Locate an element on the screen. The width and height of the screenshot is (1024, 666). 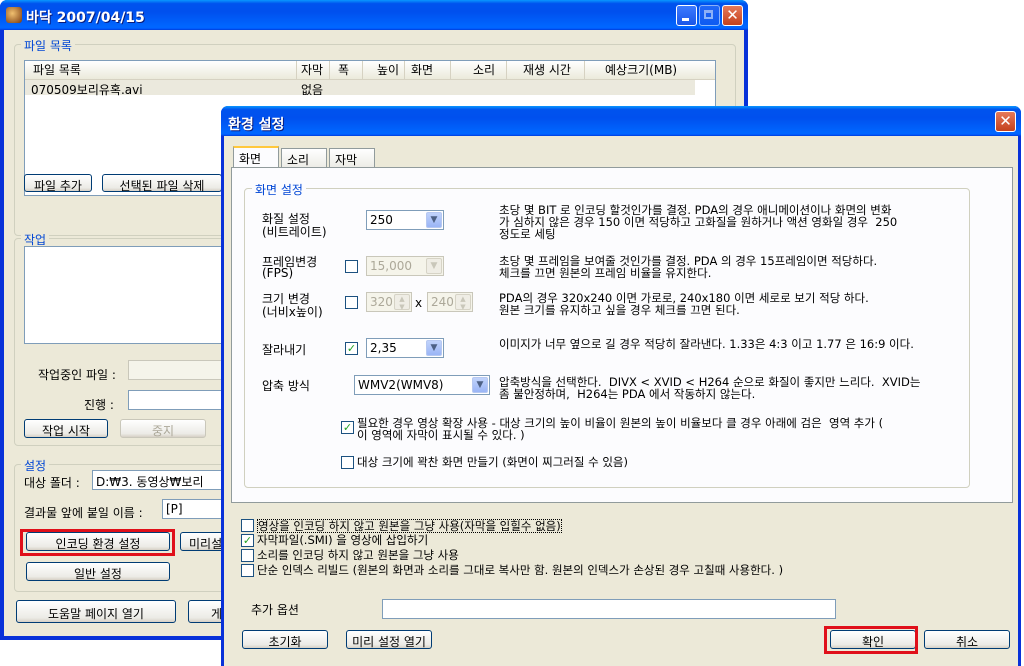
tab-screen: 화면 is located at coordinates (256, 157).